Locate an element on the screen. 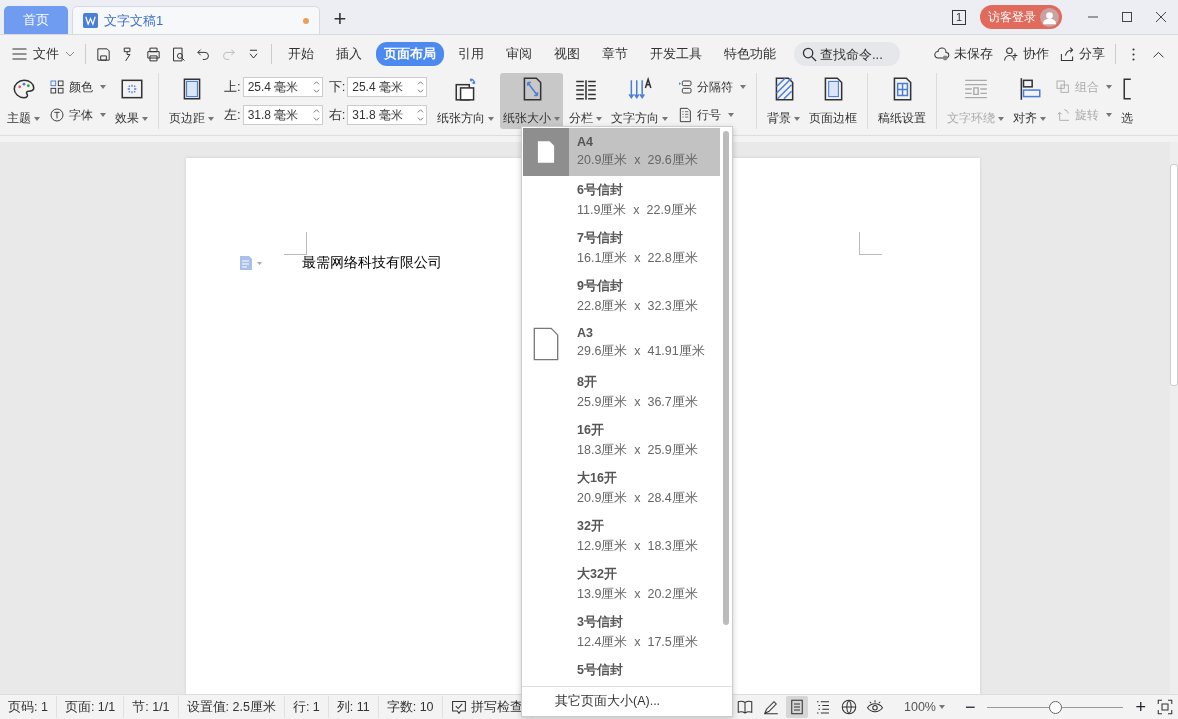 This screenshot has width=1178, height=719. ribbon-button: 纸张方向 is located at coordinates (466, 101).